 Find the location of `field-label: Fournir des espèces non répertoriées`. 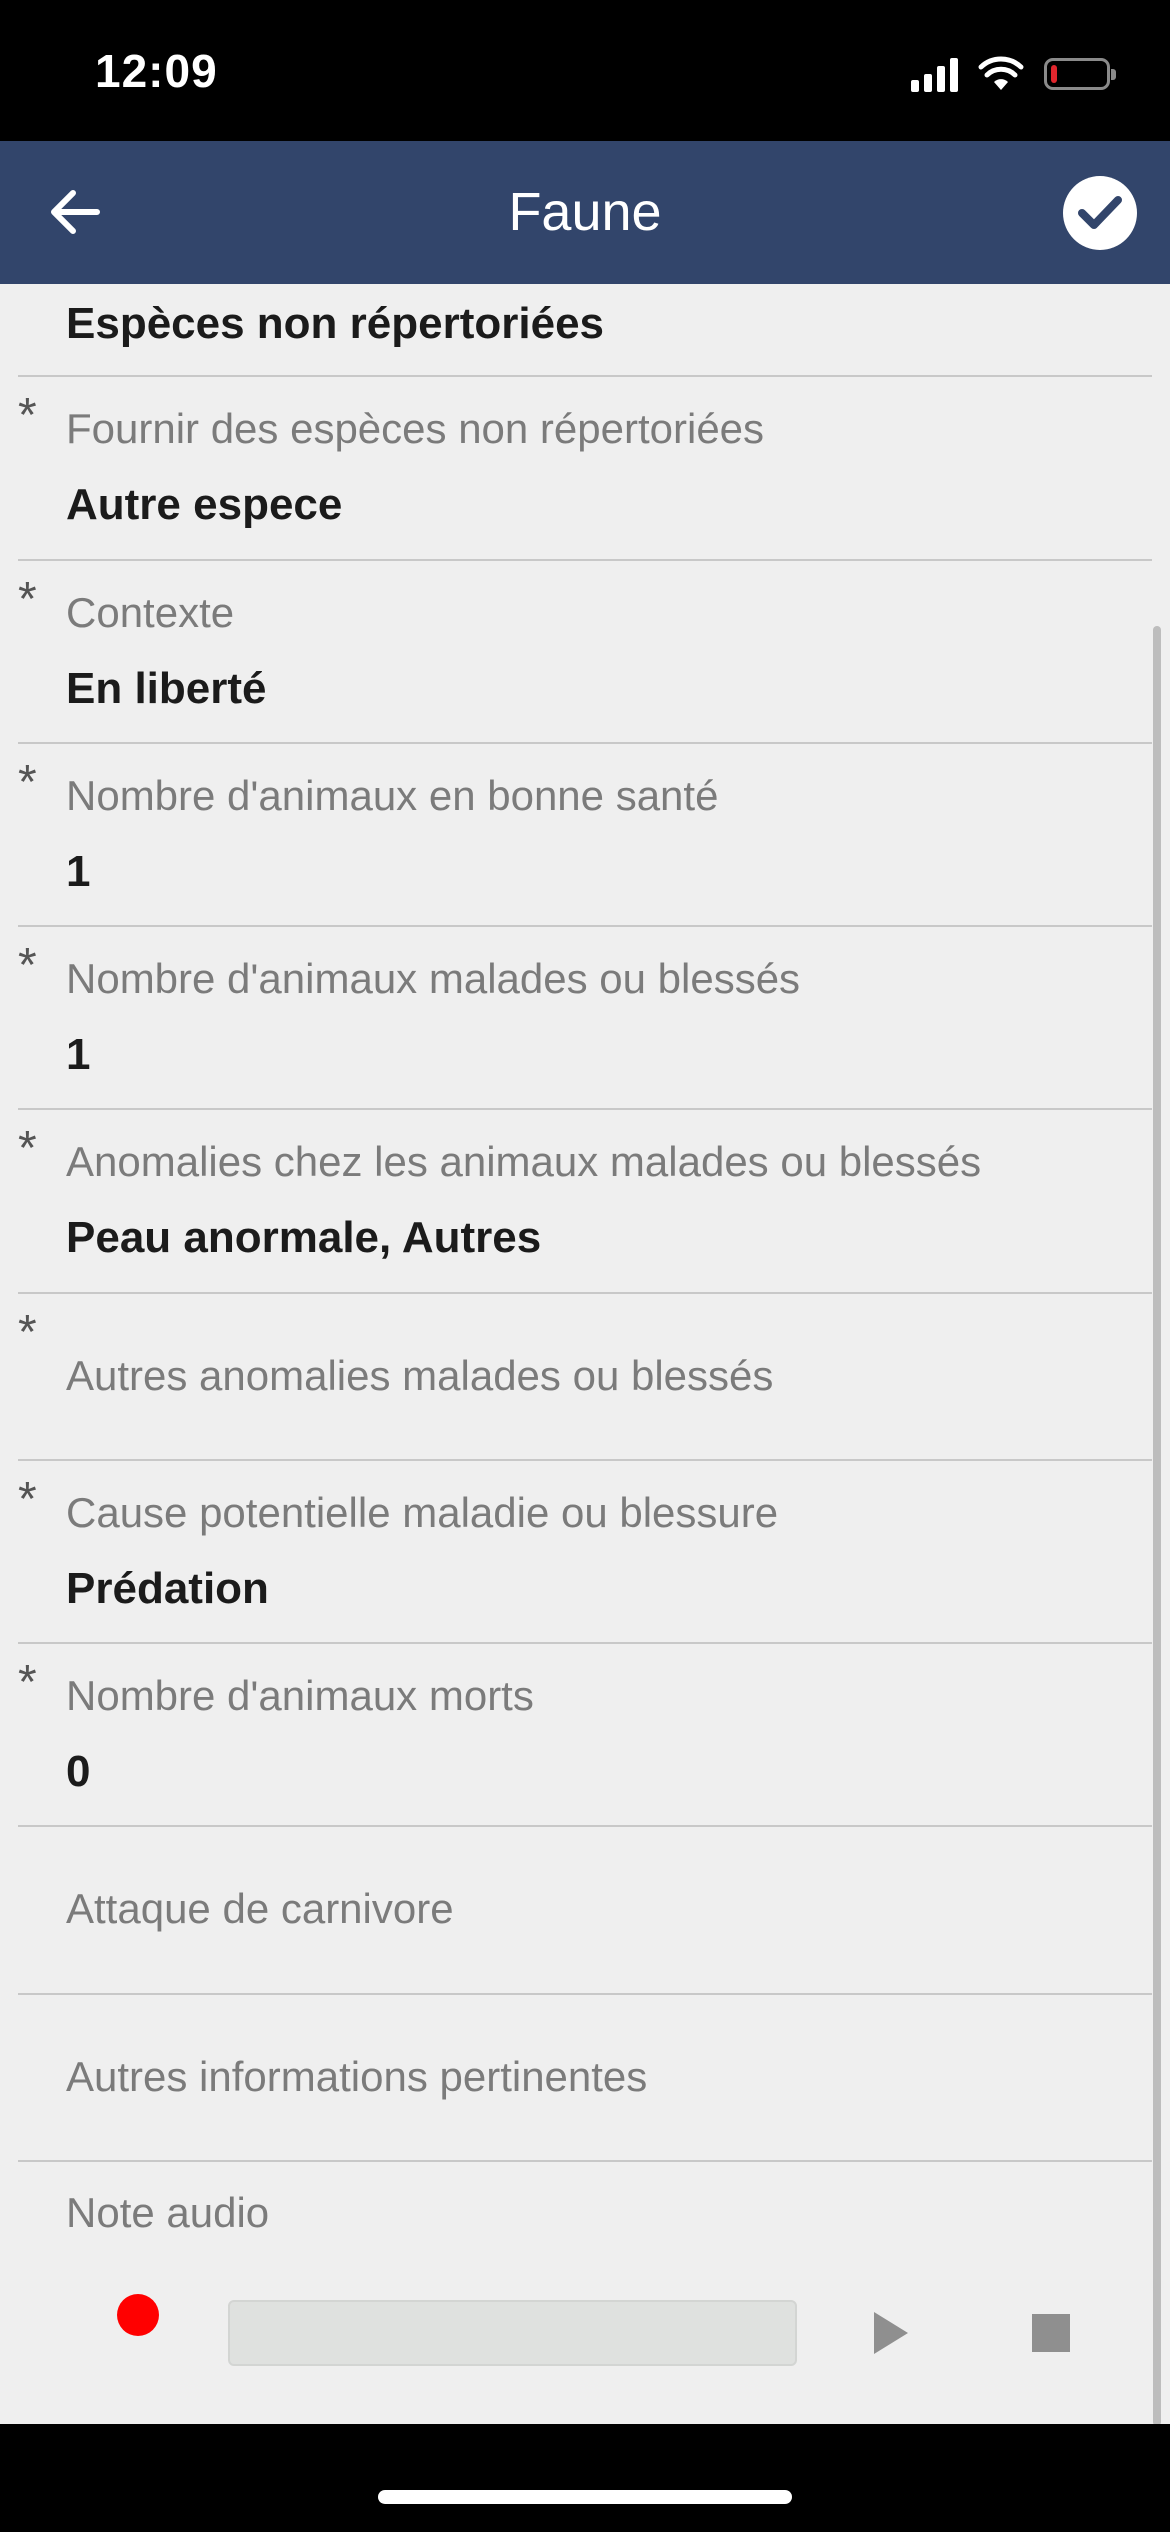

field-label: Fournir des espèces non répertoriées is located at coordinates (415, 428).